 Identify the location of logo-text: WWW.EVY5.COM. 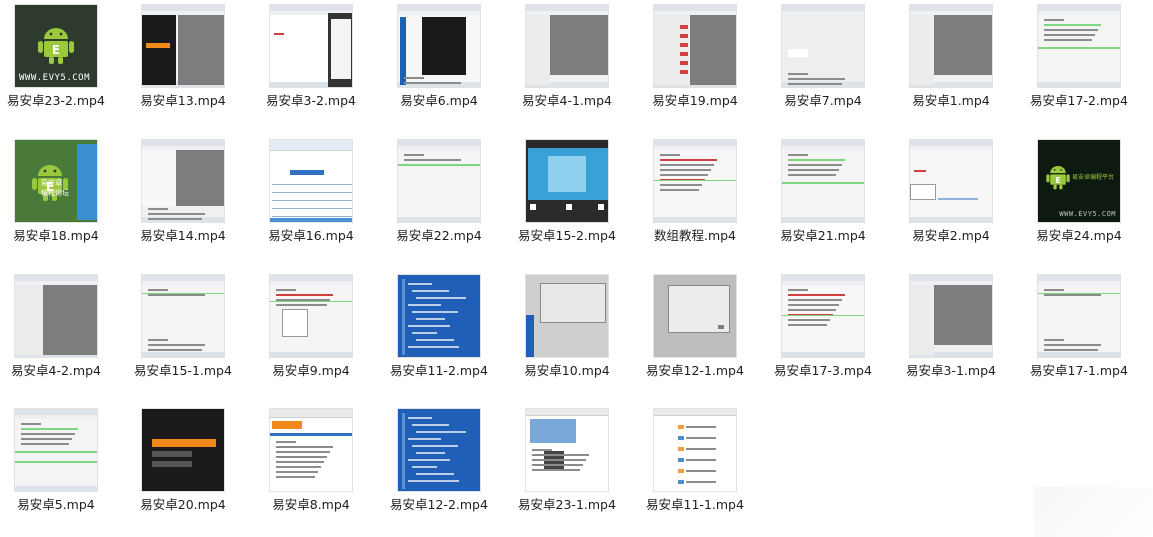
(55, 78).